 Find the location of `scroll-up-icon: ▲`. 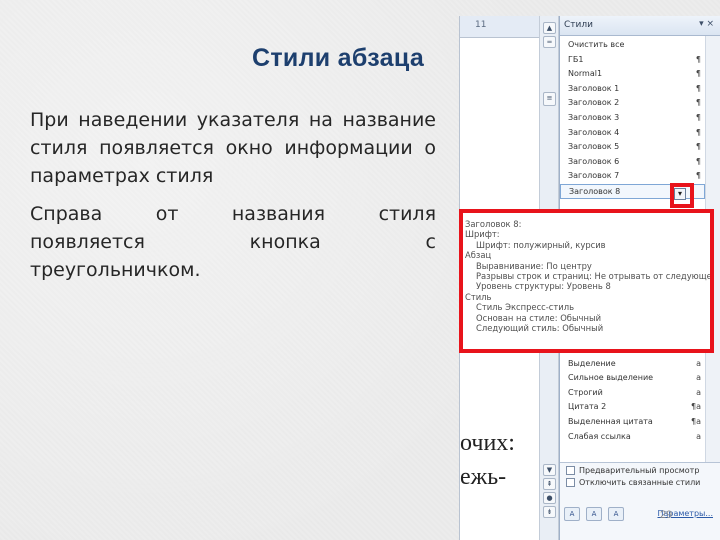

scroll-up-icon: ▲ is located at coordinates (549, 28).